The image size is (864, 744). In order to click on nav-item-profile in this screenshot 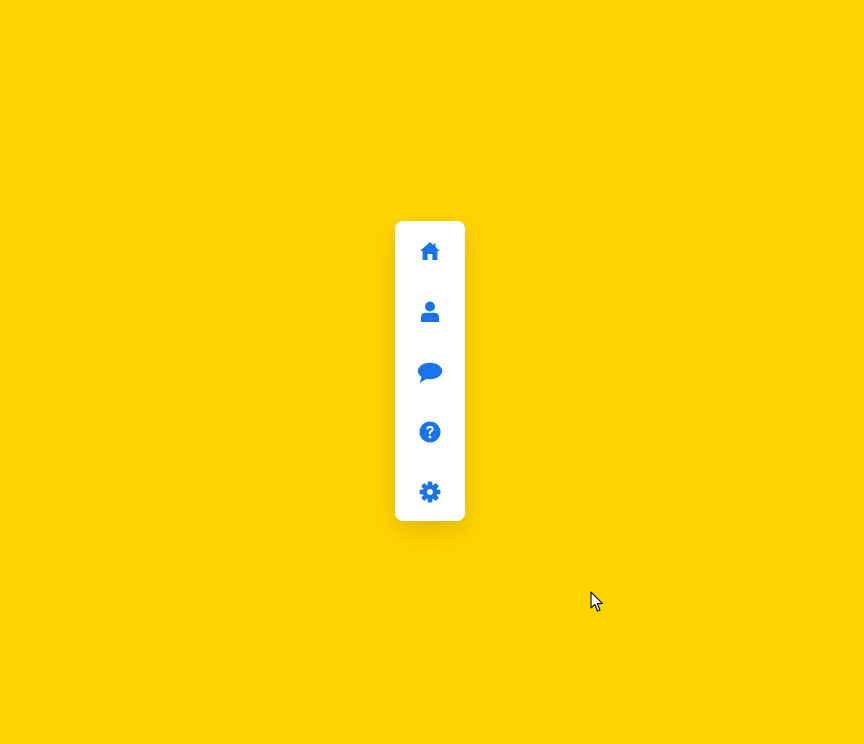, I will do `click(430, 312)`.